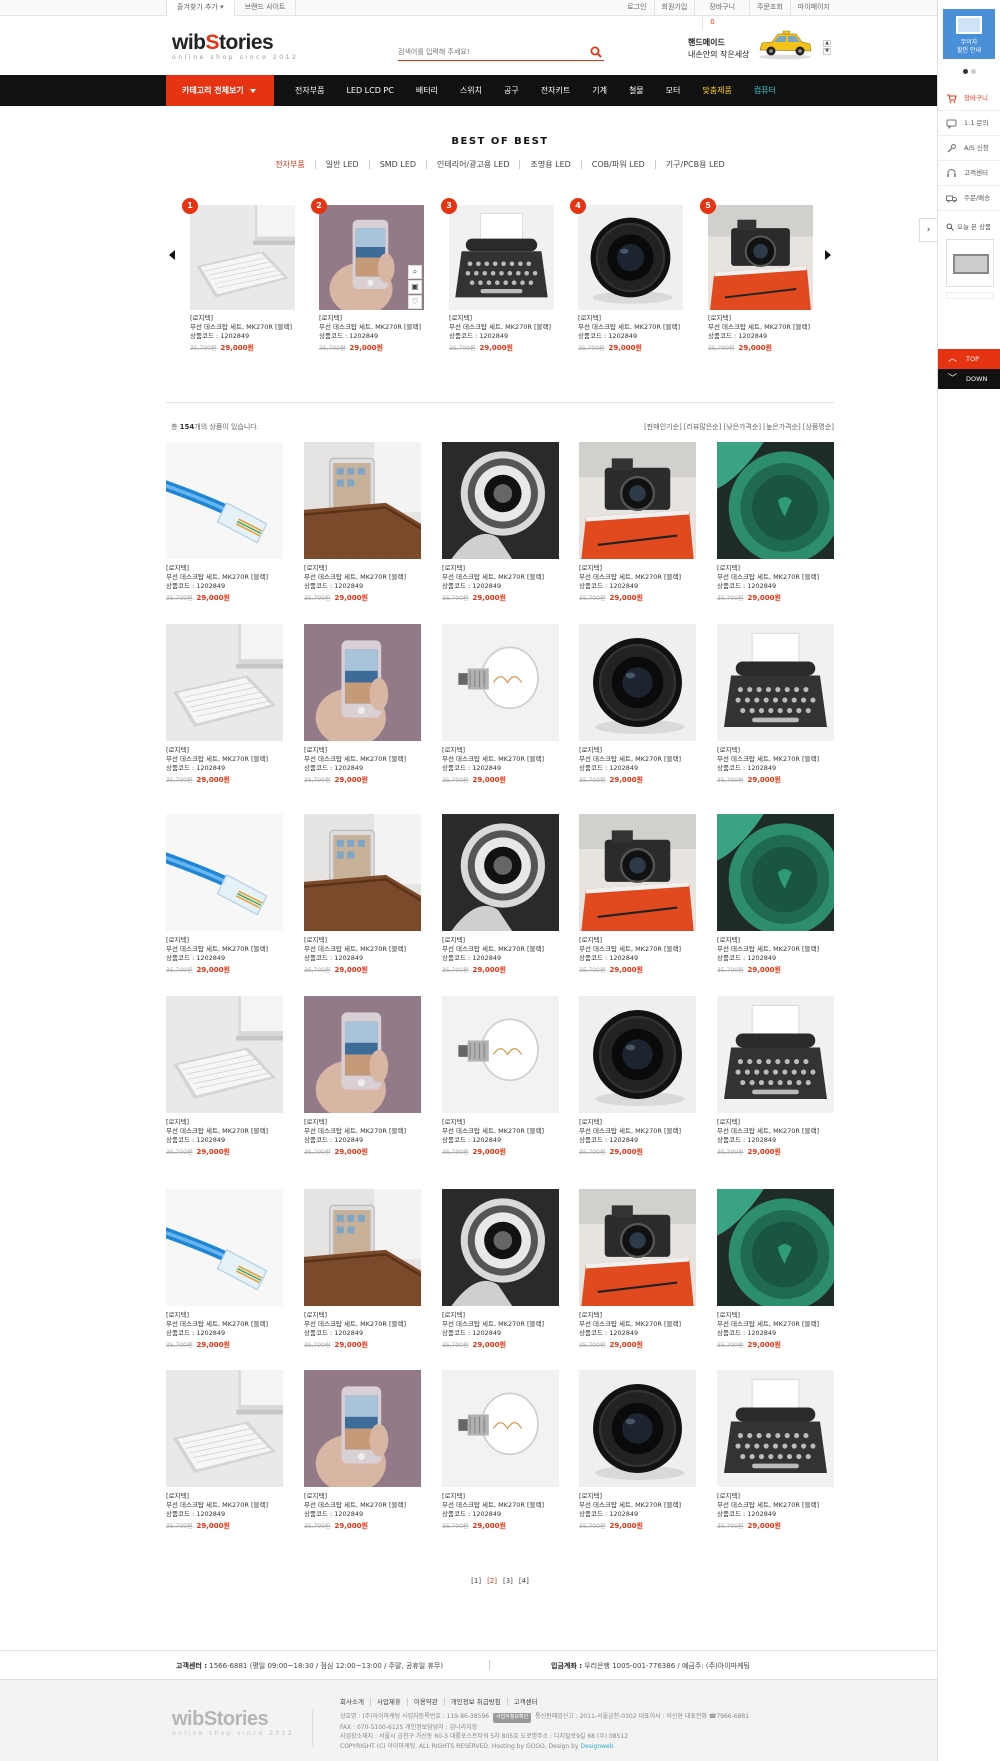 This screenshot has height=1761, width=1000. What do you see at coordinates (782, 427) in the screenshot?
I see `sort-option: [높은가격순]` at bounding box center [782, 427].